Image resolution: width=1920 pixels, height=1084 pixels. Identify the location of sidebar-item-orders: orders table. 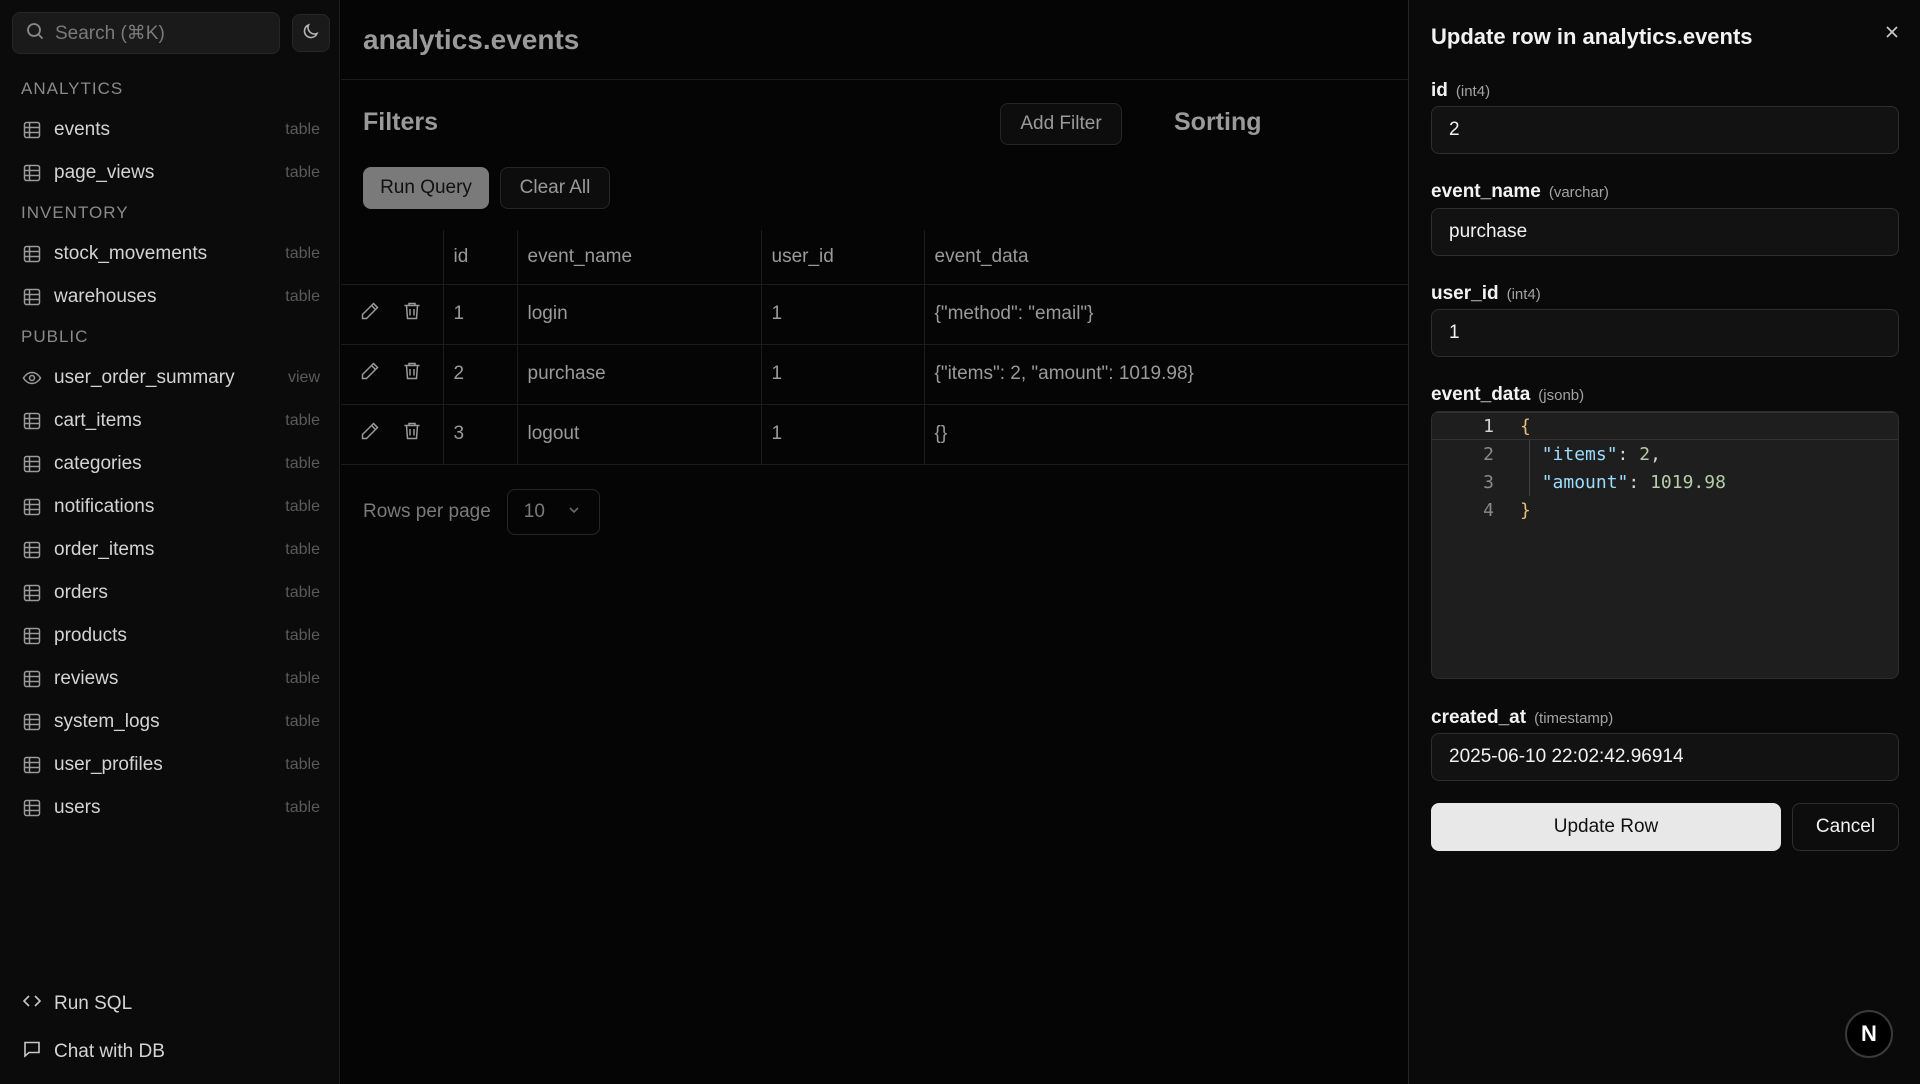
(170, 592).